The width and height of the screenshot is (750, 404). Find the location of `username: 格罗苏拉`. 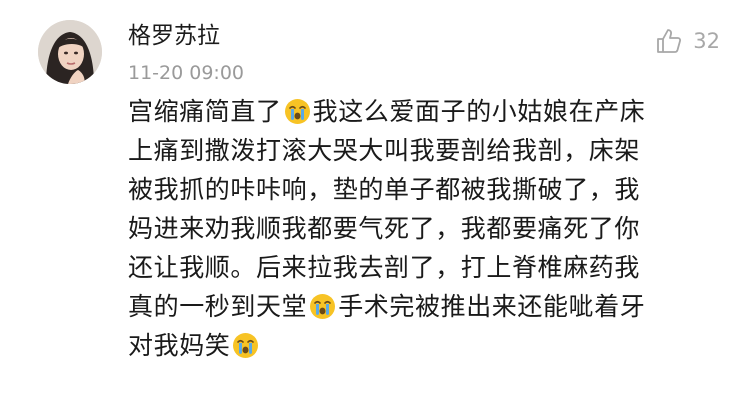

username: 格罗苏拉 is located at coordinates (174, 36).